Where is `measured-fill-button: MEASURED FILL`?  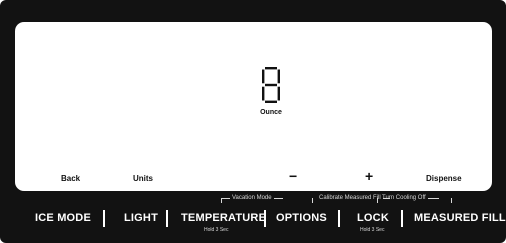
measured-fill-button: MEASURED FILL is located at coordinates (460, 218).